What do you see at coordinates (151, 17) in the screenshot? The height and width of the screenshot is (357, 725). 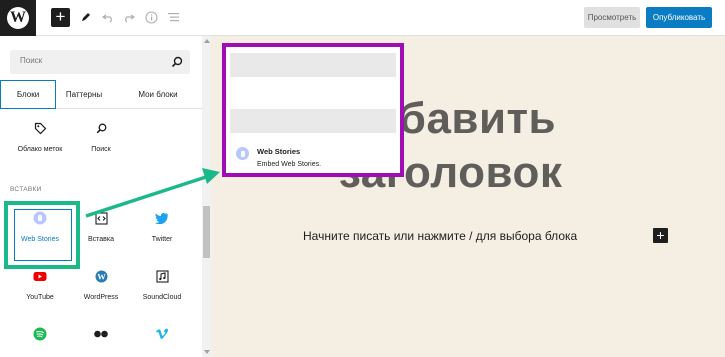 I see `info-icon` at bounding box center [151, 17].